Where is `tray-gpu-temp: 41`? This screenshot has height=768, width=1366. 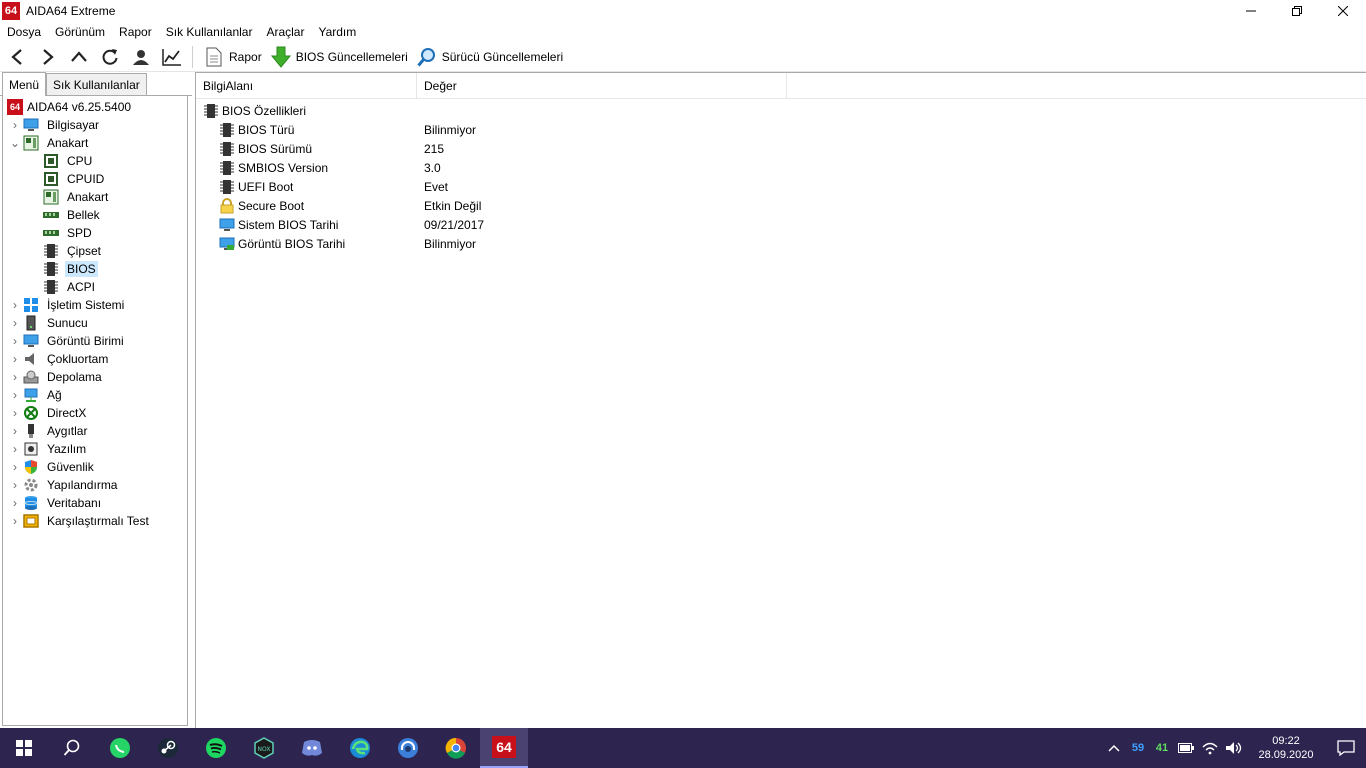 tray-gpu-temp: 41 is located at coordinates (1162, 748).